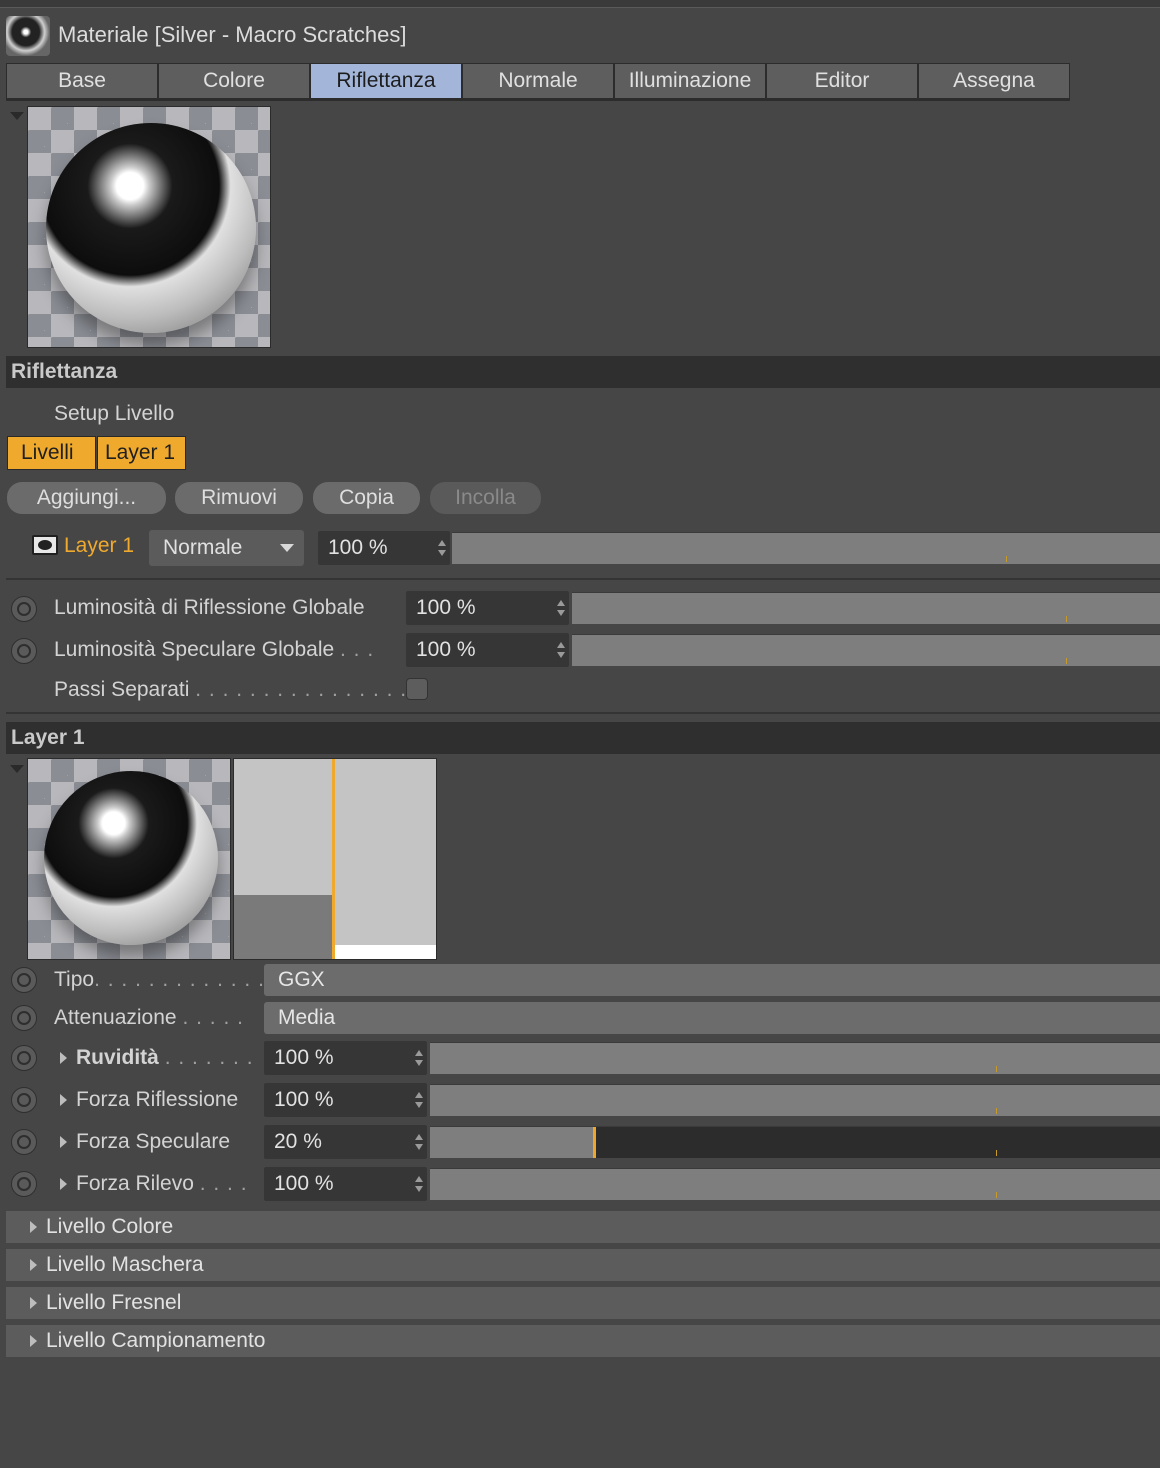 This screenshot has width=1160, height=1468. Describe the element at coordinates (17, 769) in the screenshot. I see `collapse-layer-preview-icon` at that location.